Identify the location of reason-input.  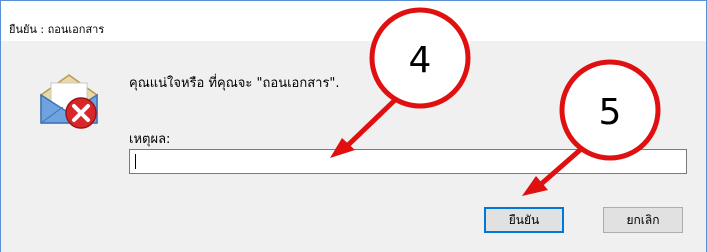
(408, 161).